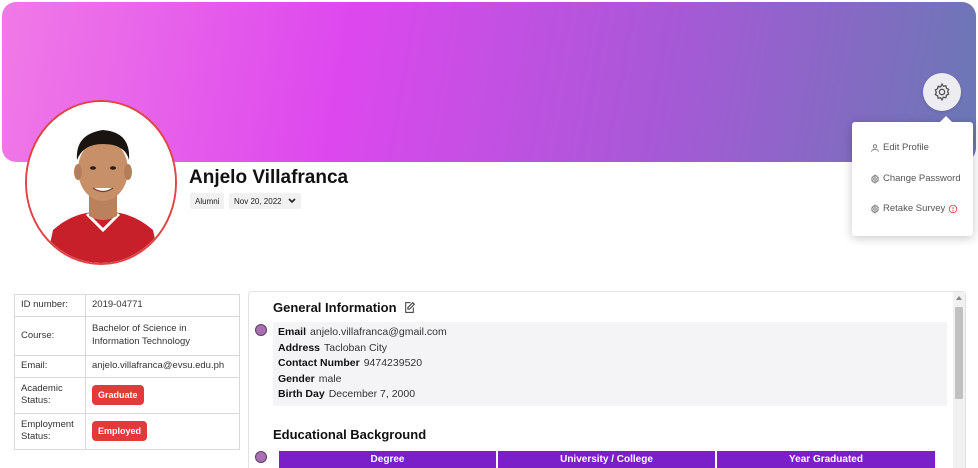 Image resolution: width=978 pixels, height=468 pixels. What do you see at coordinates (50, 305) in the screenshot?
I see `id-label: ID number:` at bounding box center [50, 305].